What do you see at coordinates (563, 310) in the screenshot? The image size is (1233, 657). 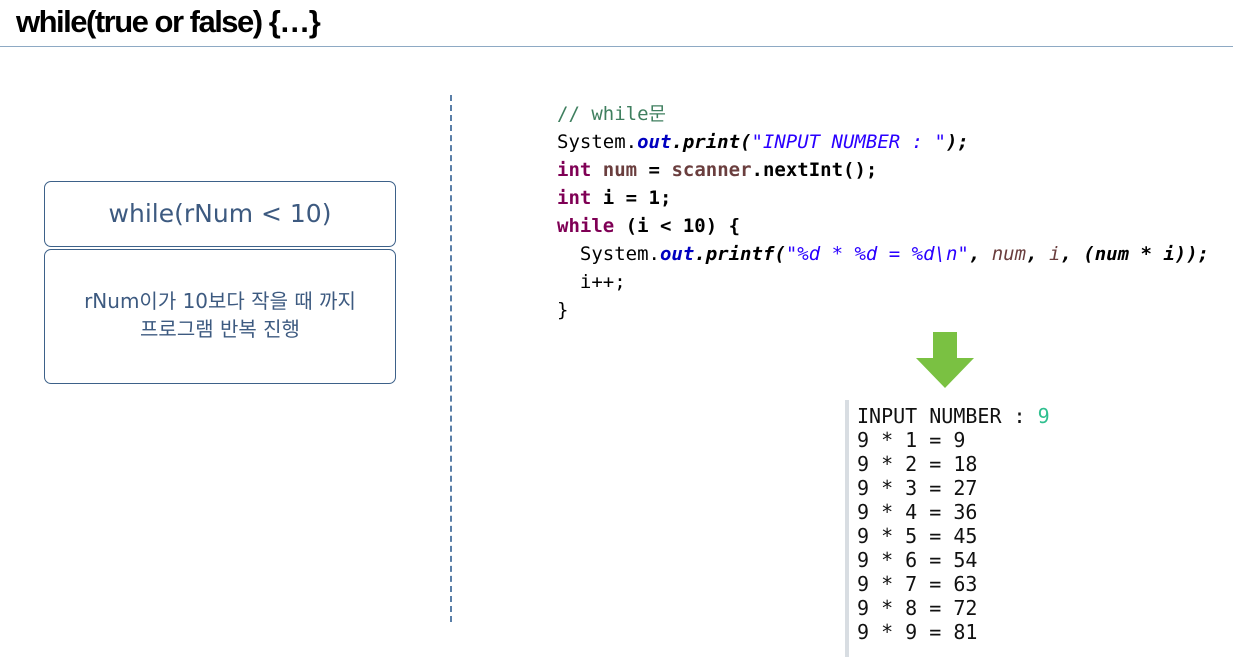 I see `code-line-8: }` at bounding box center [563, 310].